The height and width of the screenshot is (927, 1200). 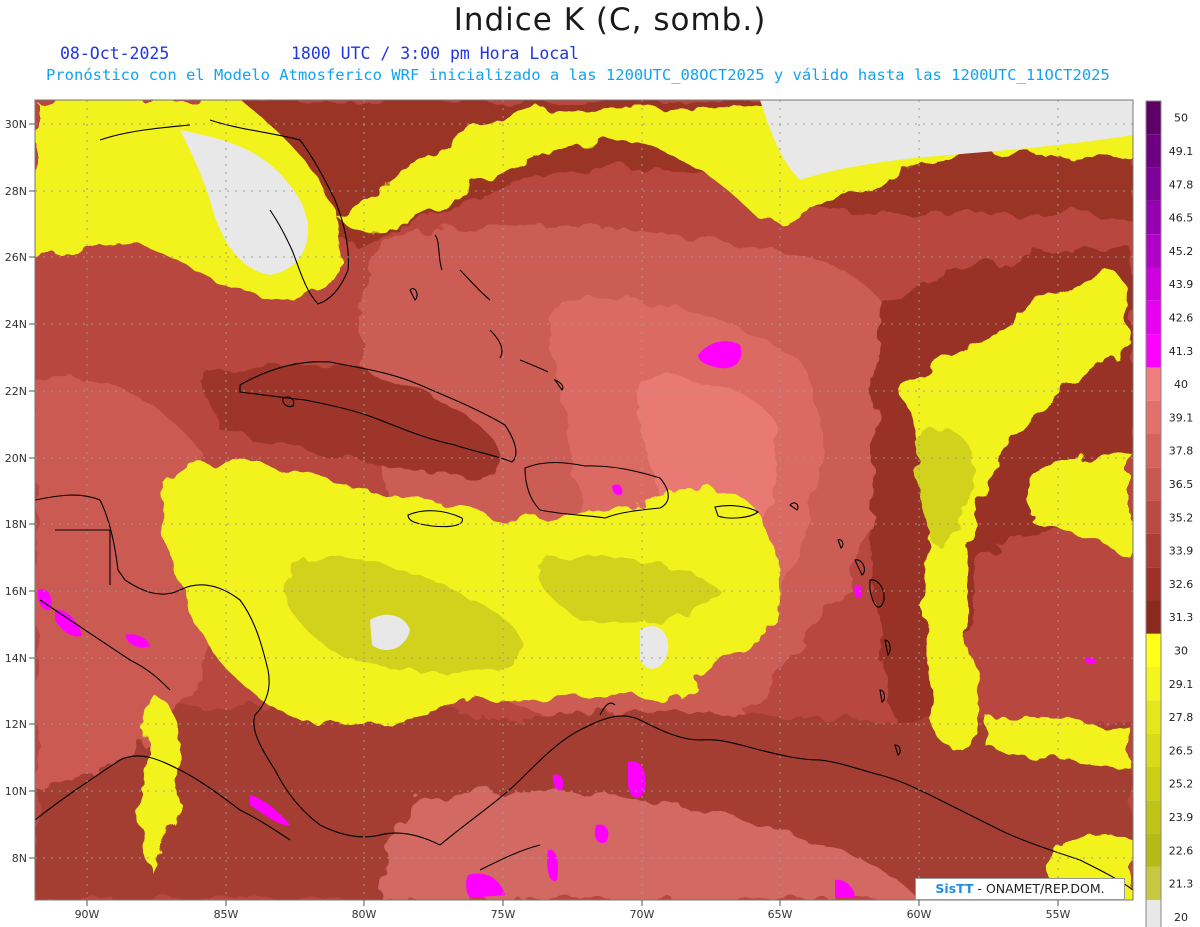 What do you see at coordinates (1181, 617) in the screenshot?
I see `colorbar-label: 31.3` at bounding box center [1181, 617].